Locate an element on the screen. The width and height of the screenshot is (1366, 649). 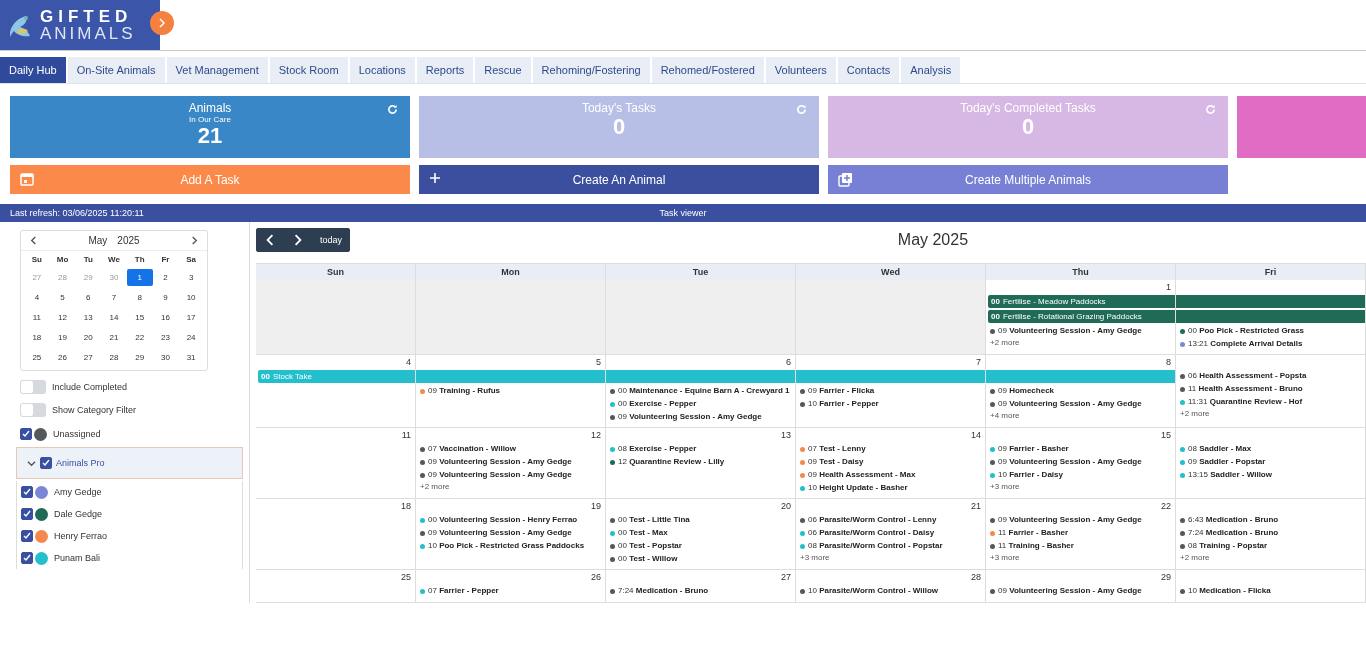
event-text: 11 Farrier - Basher is located at coordinates (1033, 533).